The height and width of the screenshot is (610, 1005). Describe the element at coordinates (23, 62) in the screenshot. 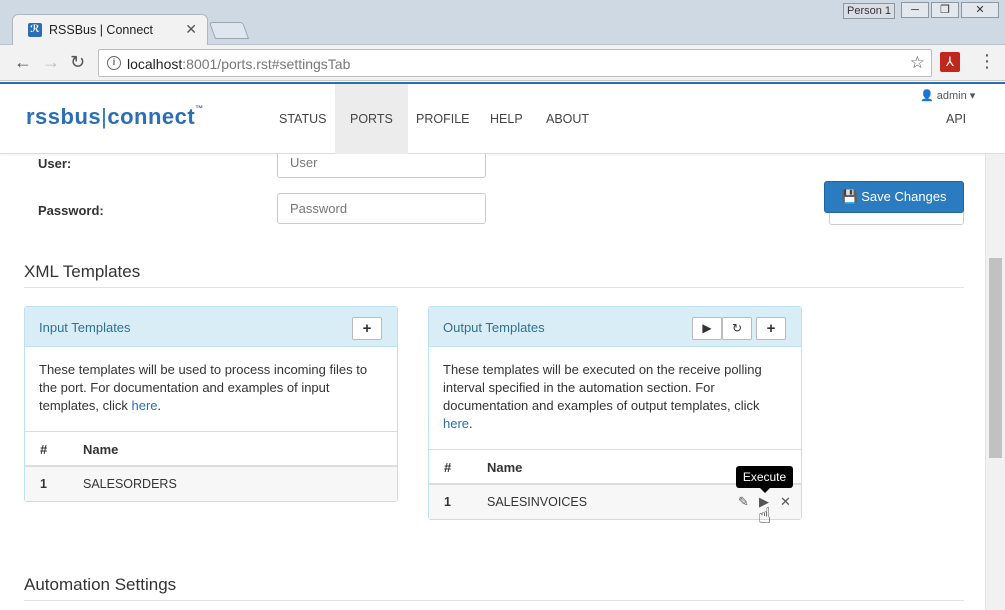

I see `back-arrow-icon: ←` at that location.